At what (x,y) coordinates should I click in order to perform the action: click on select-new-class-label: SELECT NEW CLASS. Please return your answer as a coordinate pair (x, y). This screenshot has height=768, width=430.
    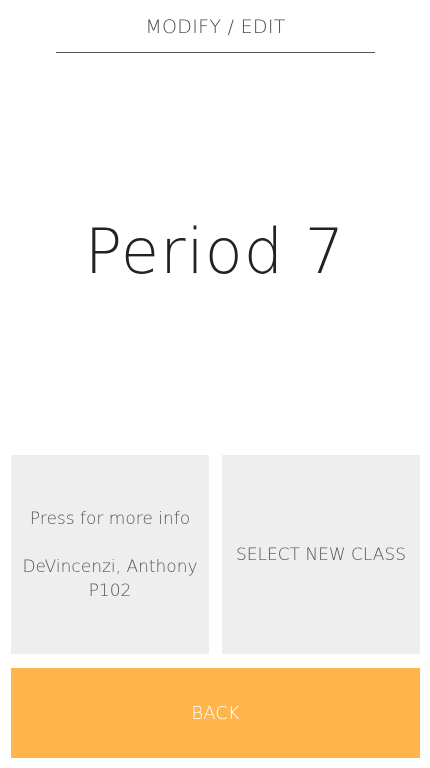
    Looking at the image, I should click on (321, 554).